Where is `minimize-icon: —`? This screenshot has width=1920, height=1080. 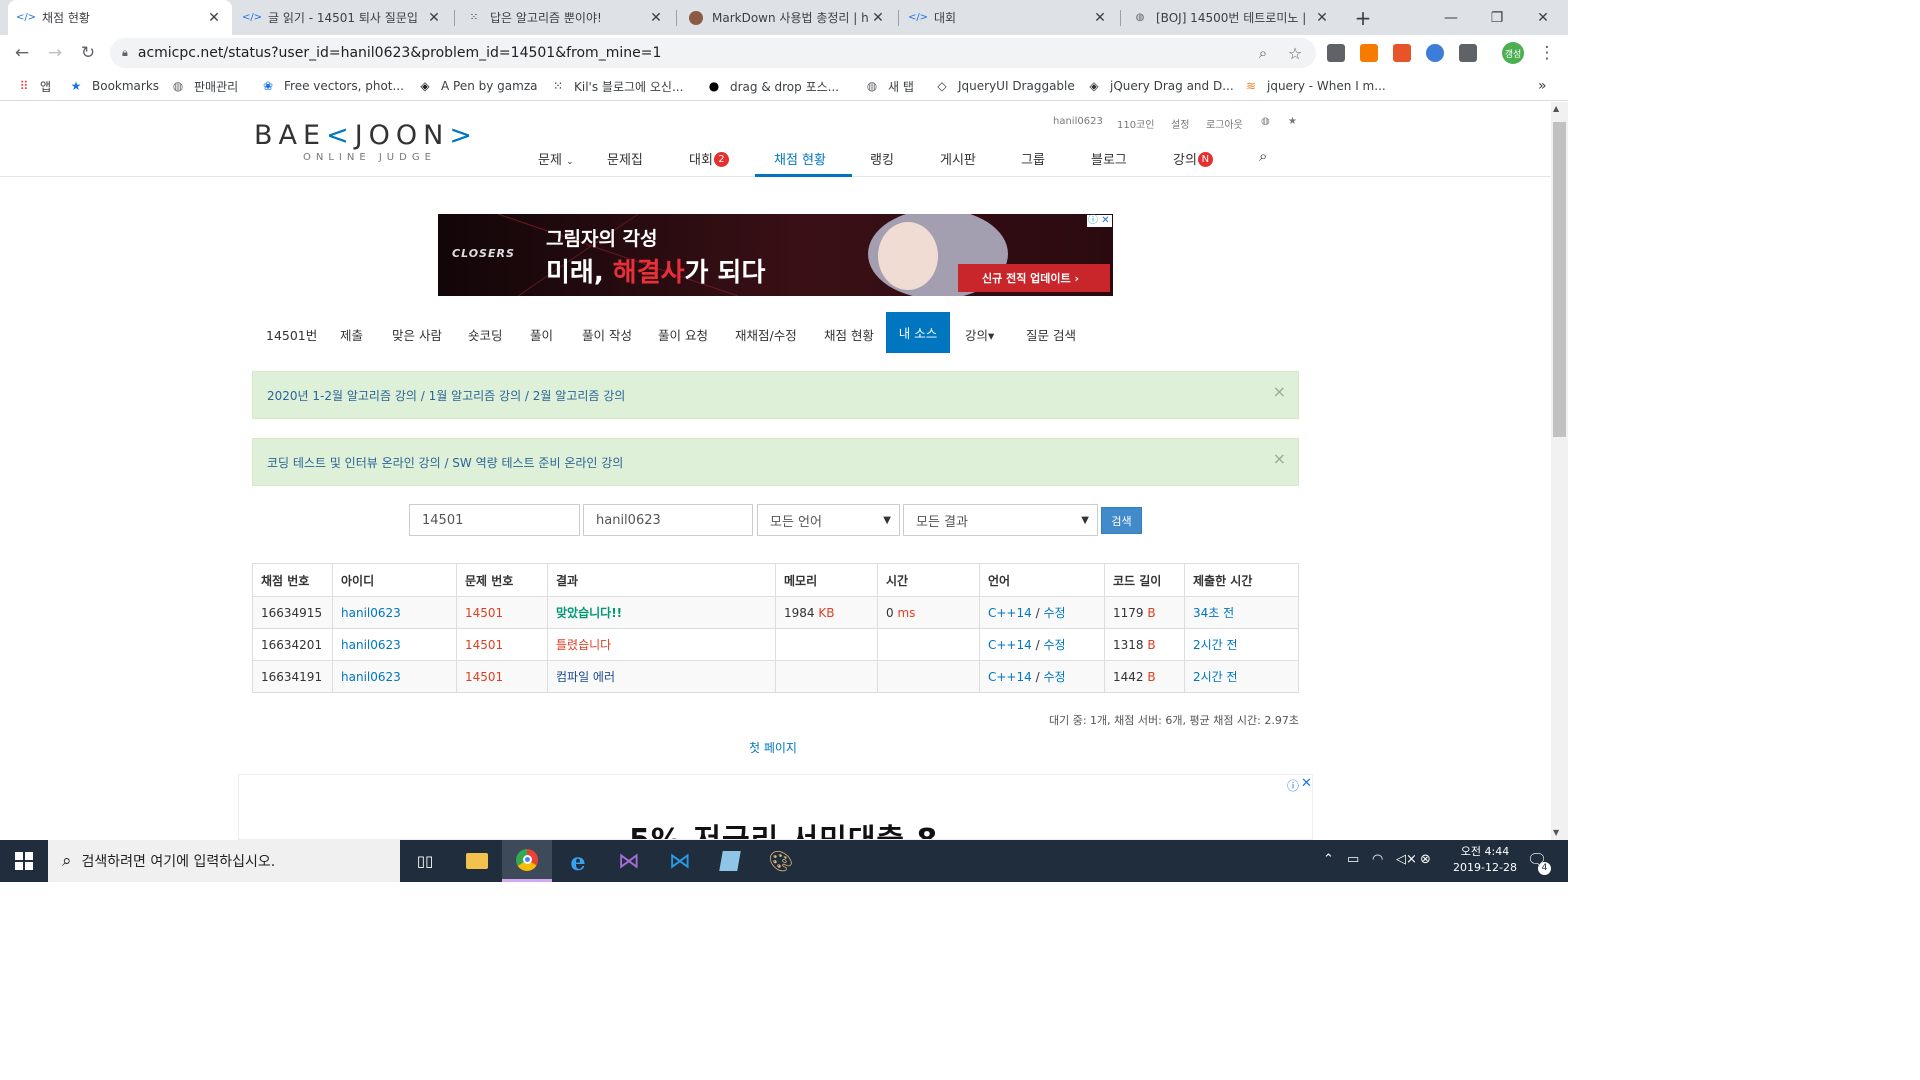 minimize-icon: — is located at coordinates (1451, 17).